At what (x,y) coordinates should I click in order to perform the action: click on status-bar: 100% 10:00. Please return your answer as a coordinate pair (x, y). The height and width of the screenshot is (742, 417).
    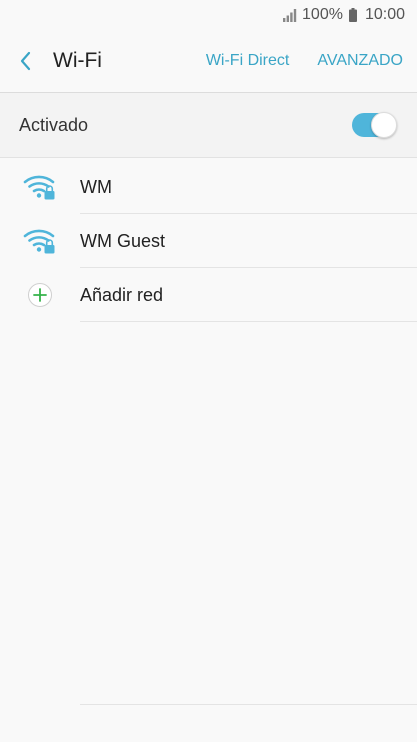
    Looking at the image, I should click on (208, 15).